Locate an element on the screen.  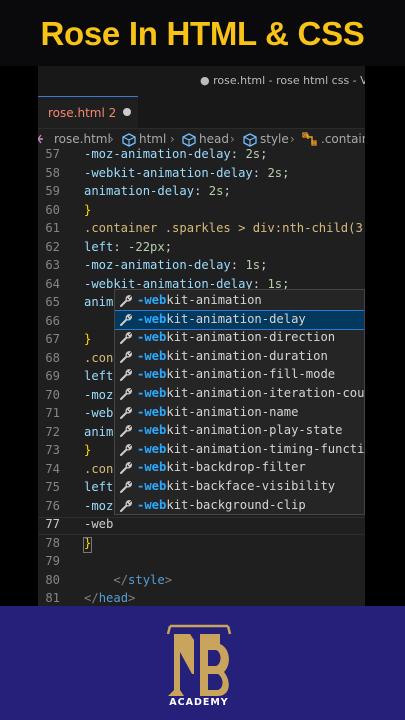
code-line: 77 -web is located at coordinates (201, 526).